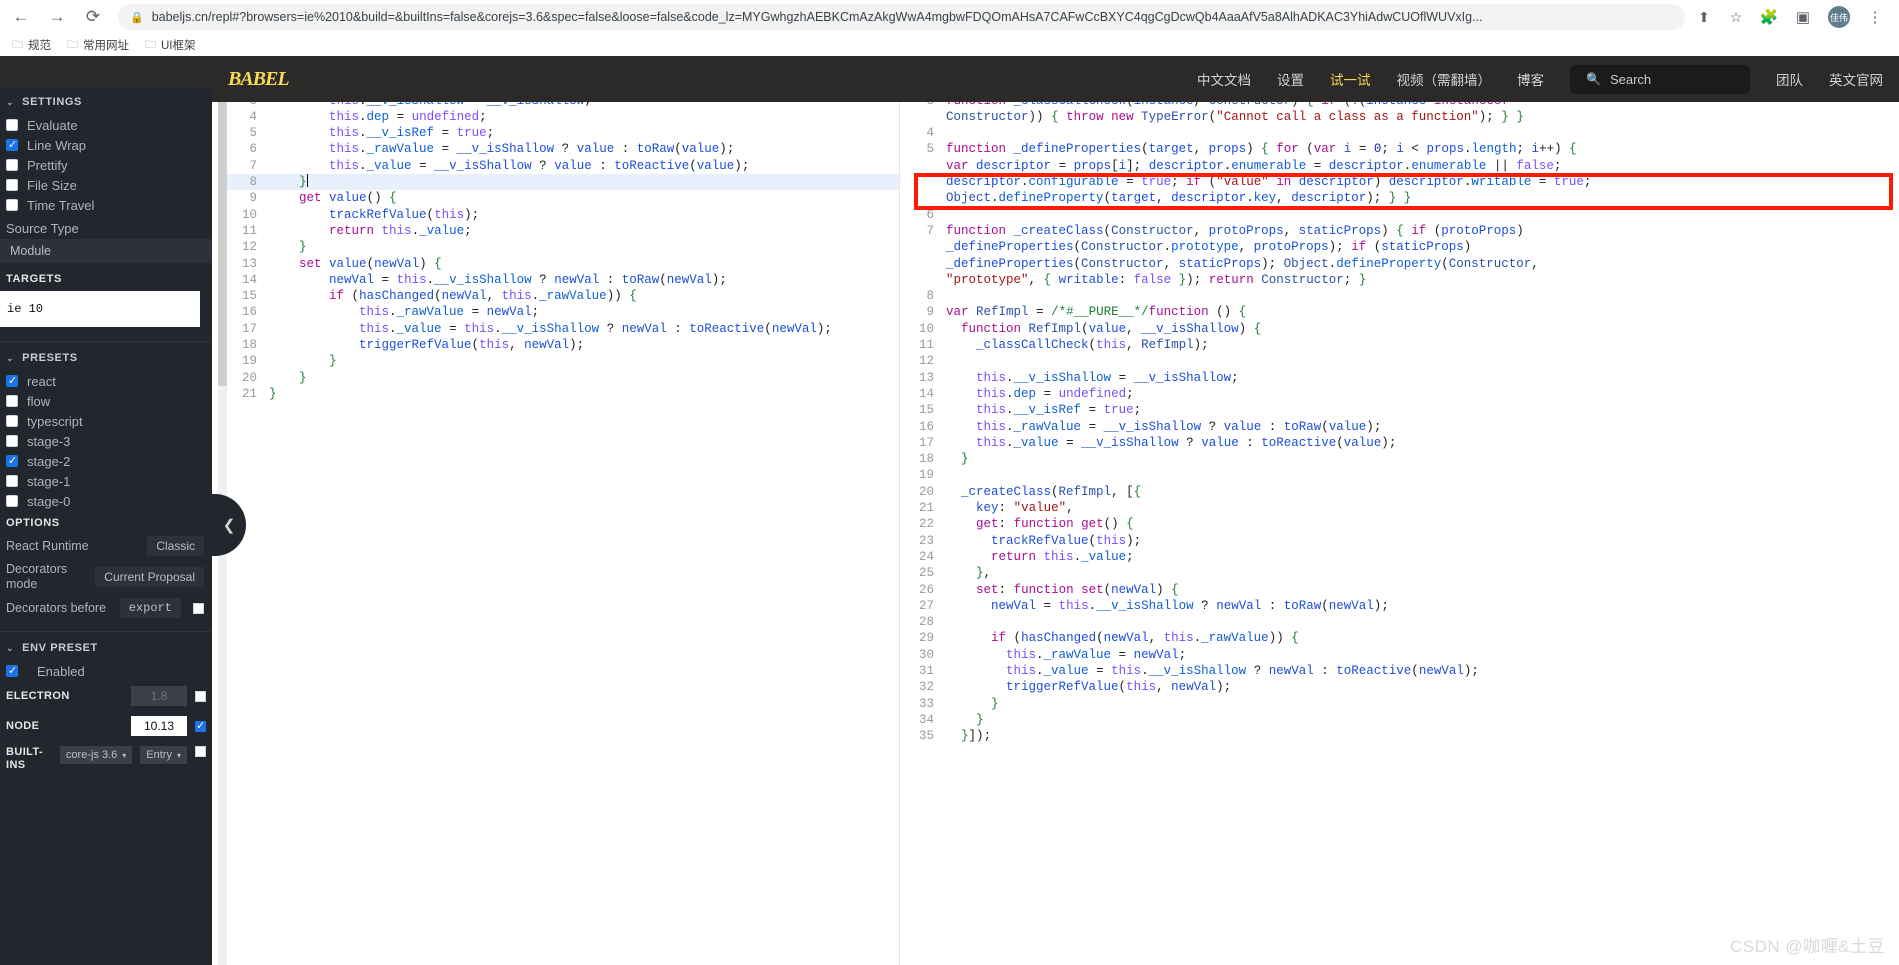 This screenshot has height=965, width=1899. Describe the element at coordinates (106, 501) in the screenshot. I see `preset-stage-0: stage-0` at that location.